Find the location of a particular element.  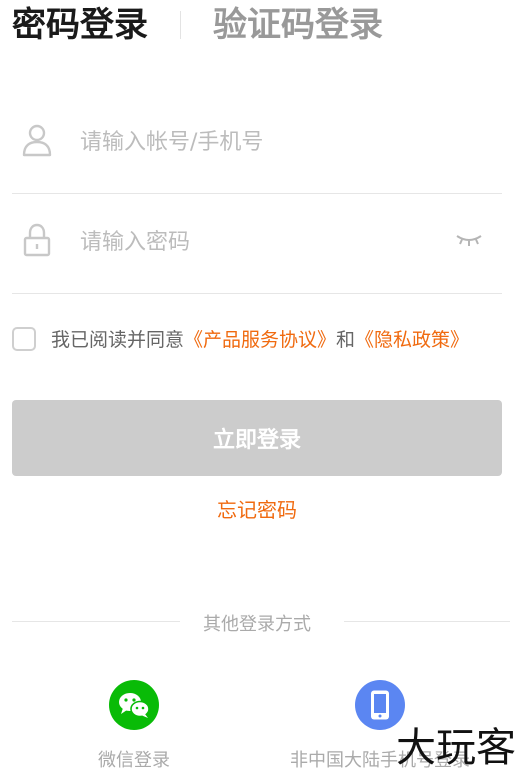

tab-separator is located at coordinates (180, 25).